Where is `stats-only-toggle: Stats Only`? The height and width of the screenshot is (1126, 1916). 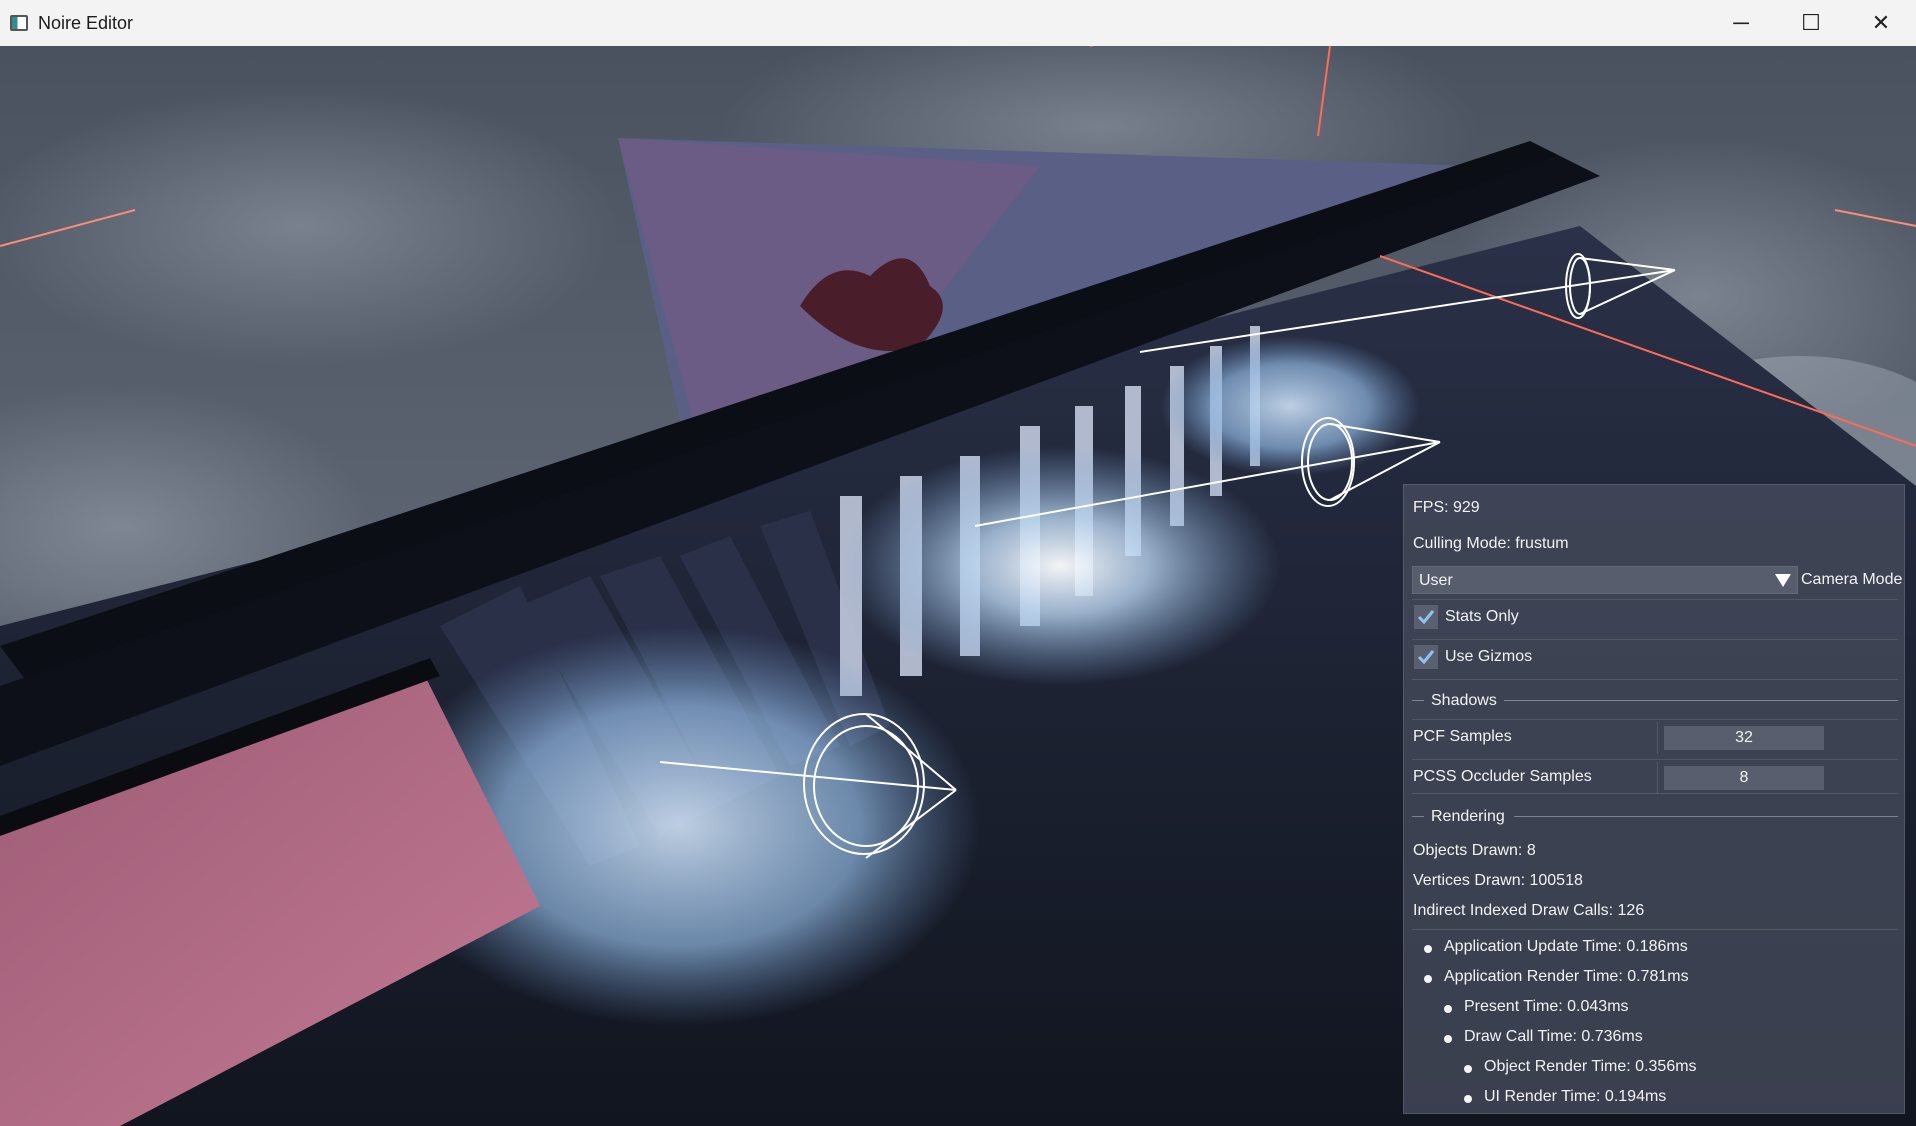 stats-only-toggle: Stats Only is located at coordinates (1655, 616).